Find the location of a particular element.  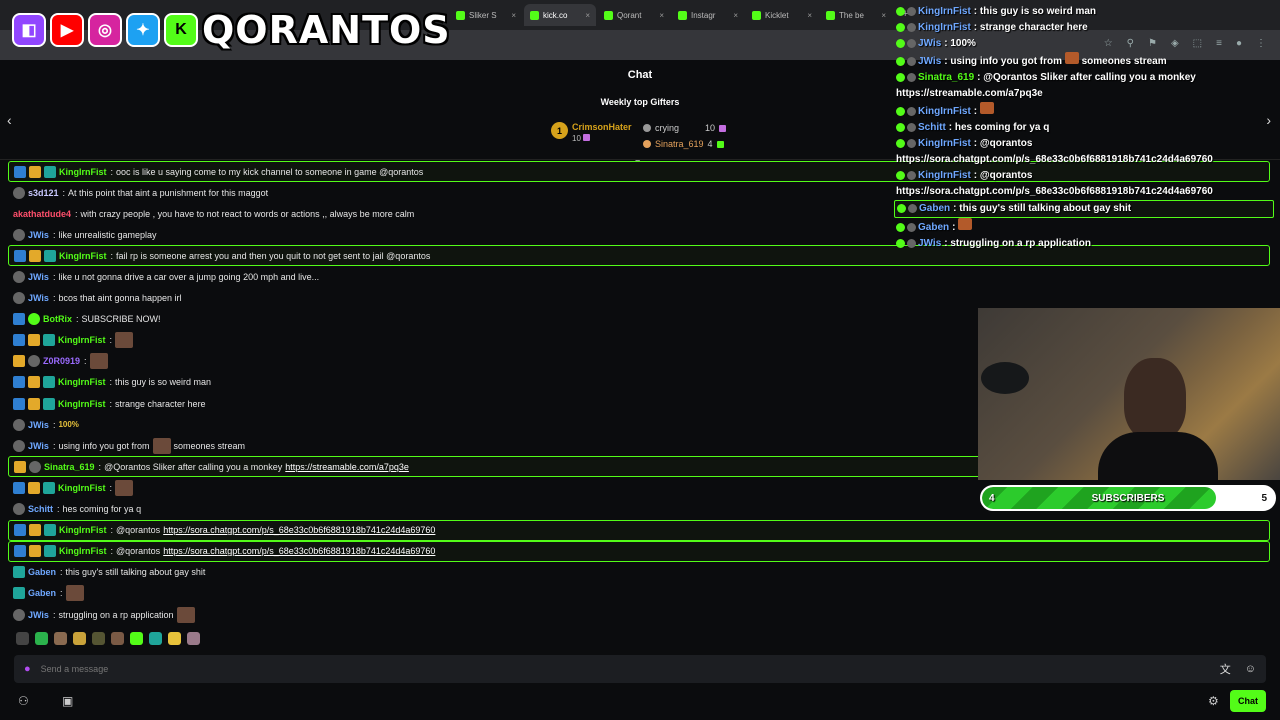

badges-icon: ⚇ is located at coordinates (23, 701).